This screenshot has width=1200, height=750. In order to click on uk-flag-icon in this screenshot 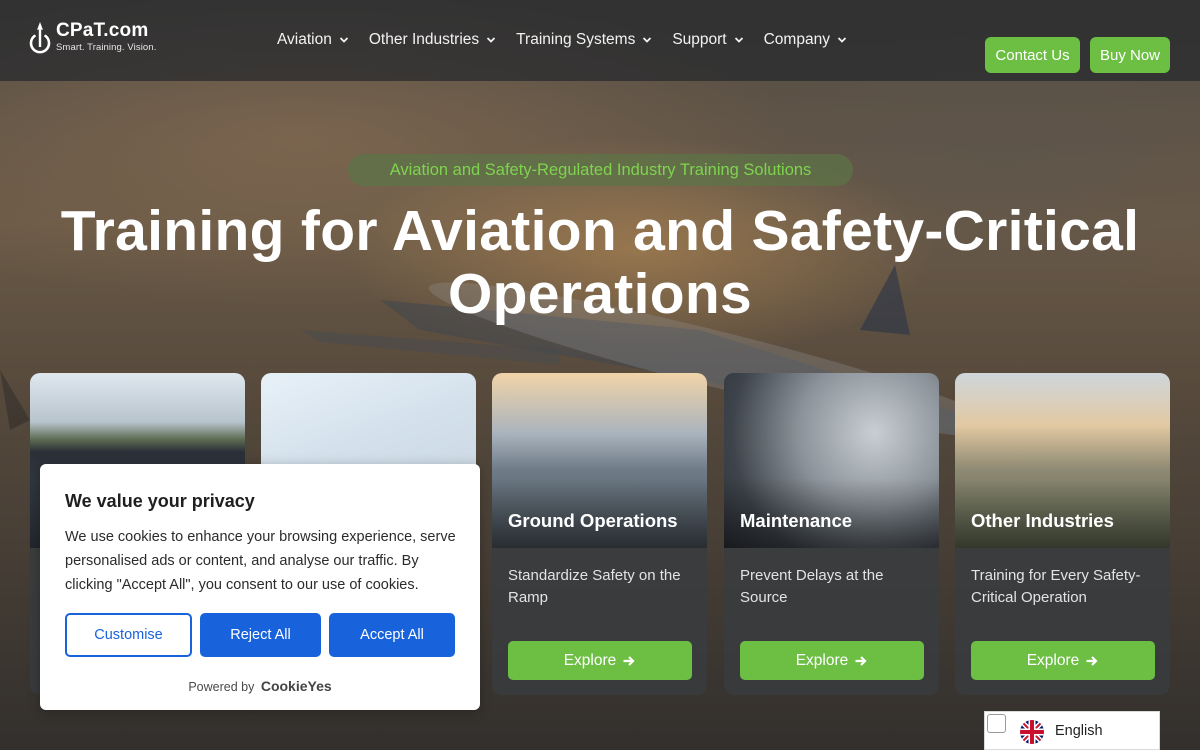, I will do `click(1032, 732)`.